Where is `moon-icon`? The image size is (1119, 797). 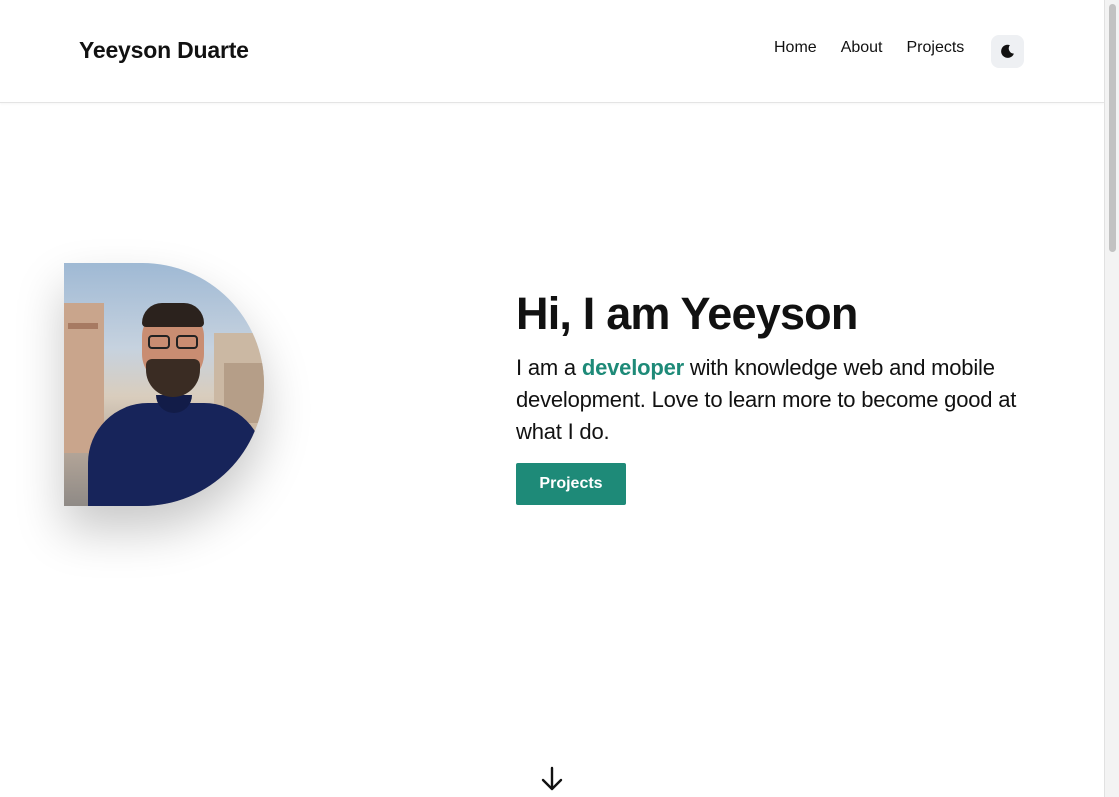 moon-icon is located at coordinates (1007, 51).